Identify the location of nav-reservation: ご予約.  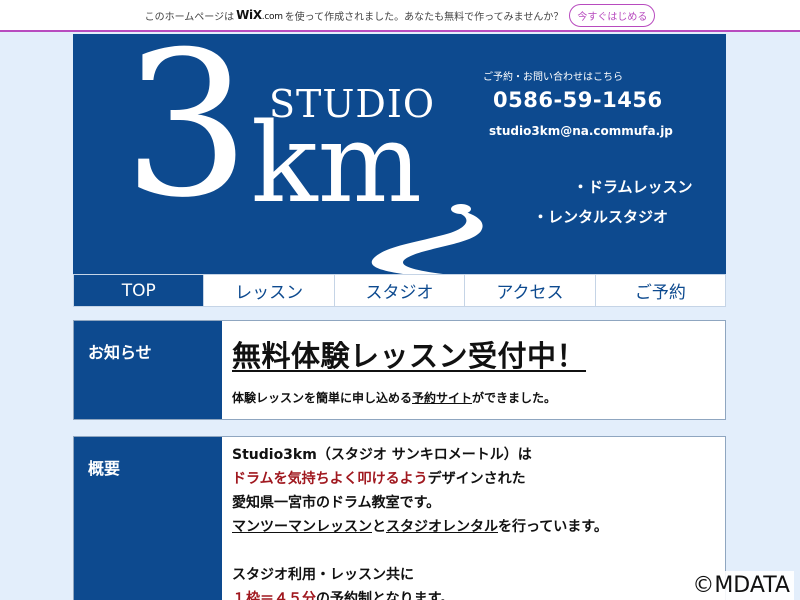
(660, 290).